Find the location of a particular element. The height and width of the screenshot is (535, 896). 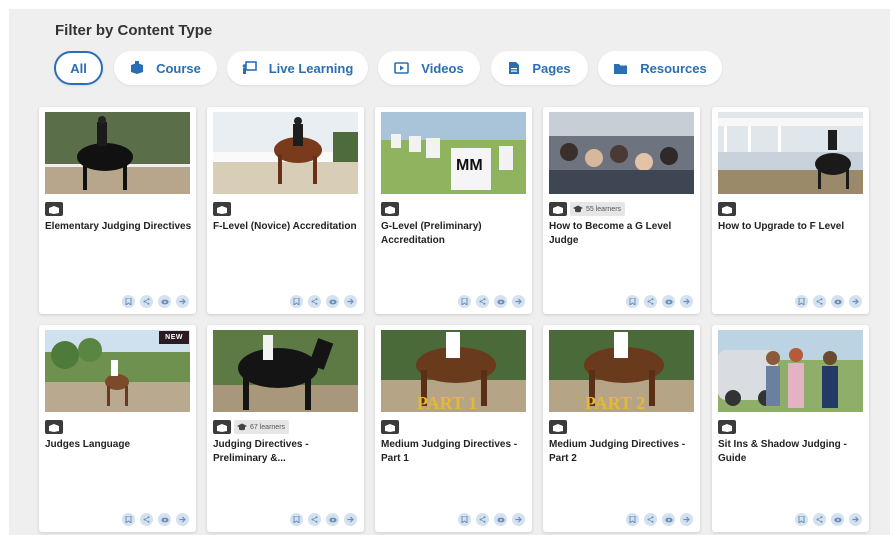

content-card: F-Level (Novice) Accreditation is located at coordinates (285, 210).